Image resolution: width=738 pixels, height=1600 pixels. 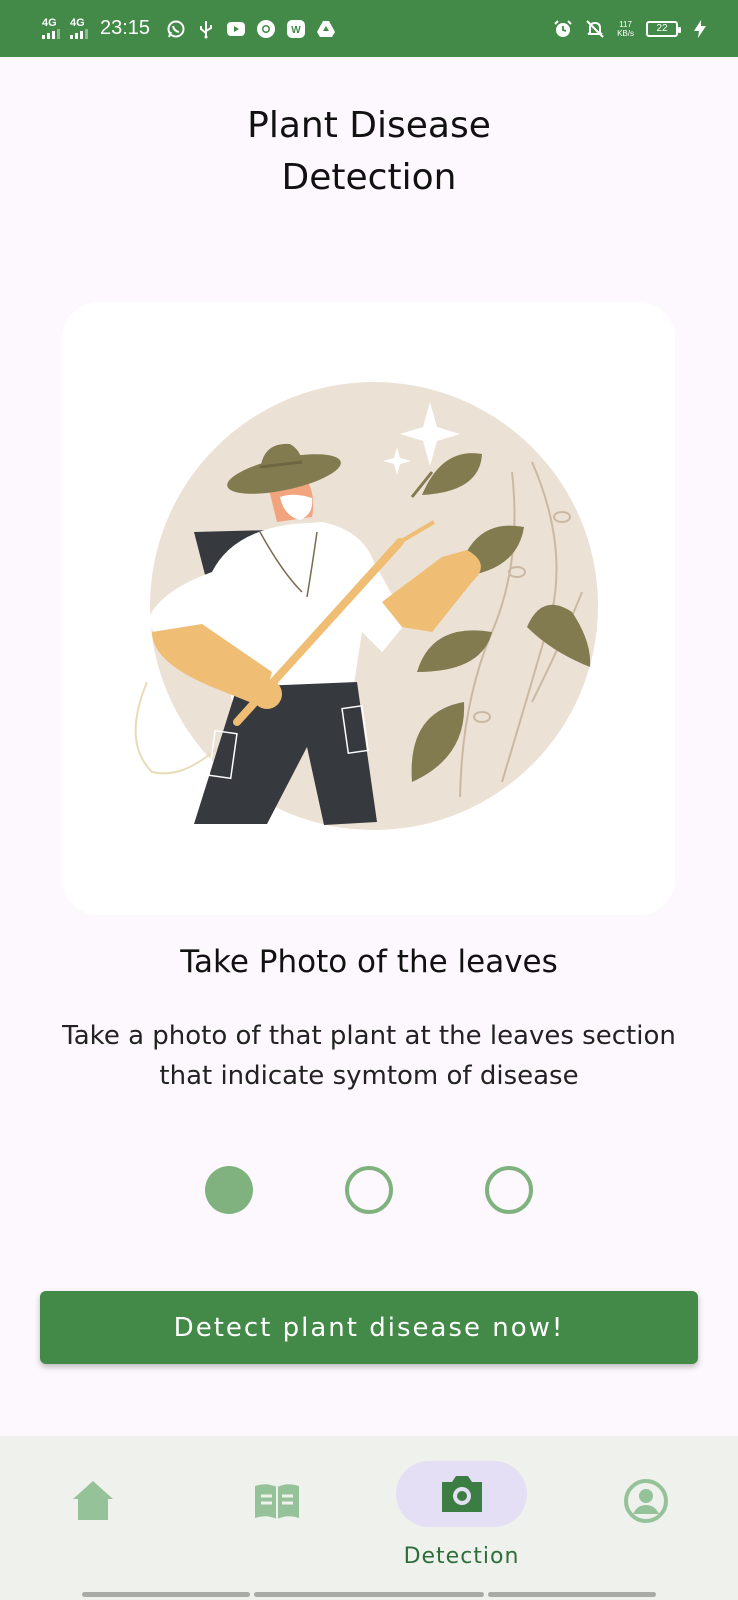 What do you see at coordinates (206, 29) in the screenshot?
I see `usb-icon` at bounding box center [206, 29].